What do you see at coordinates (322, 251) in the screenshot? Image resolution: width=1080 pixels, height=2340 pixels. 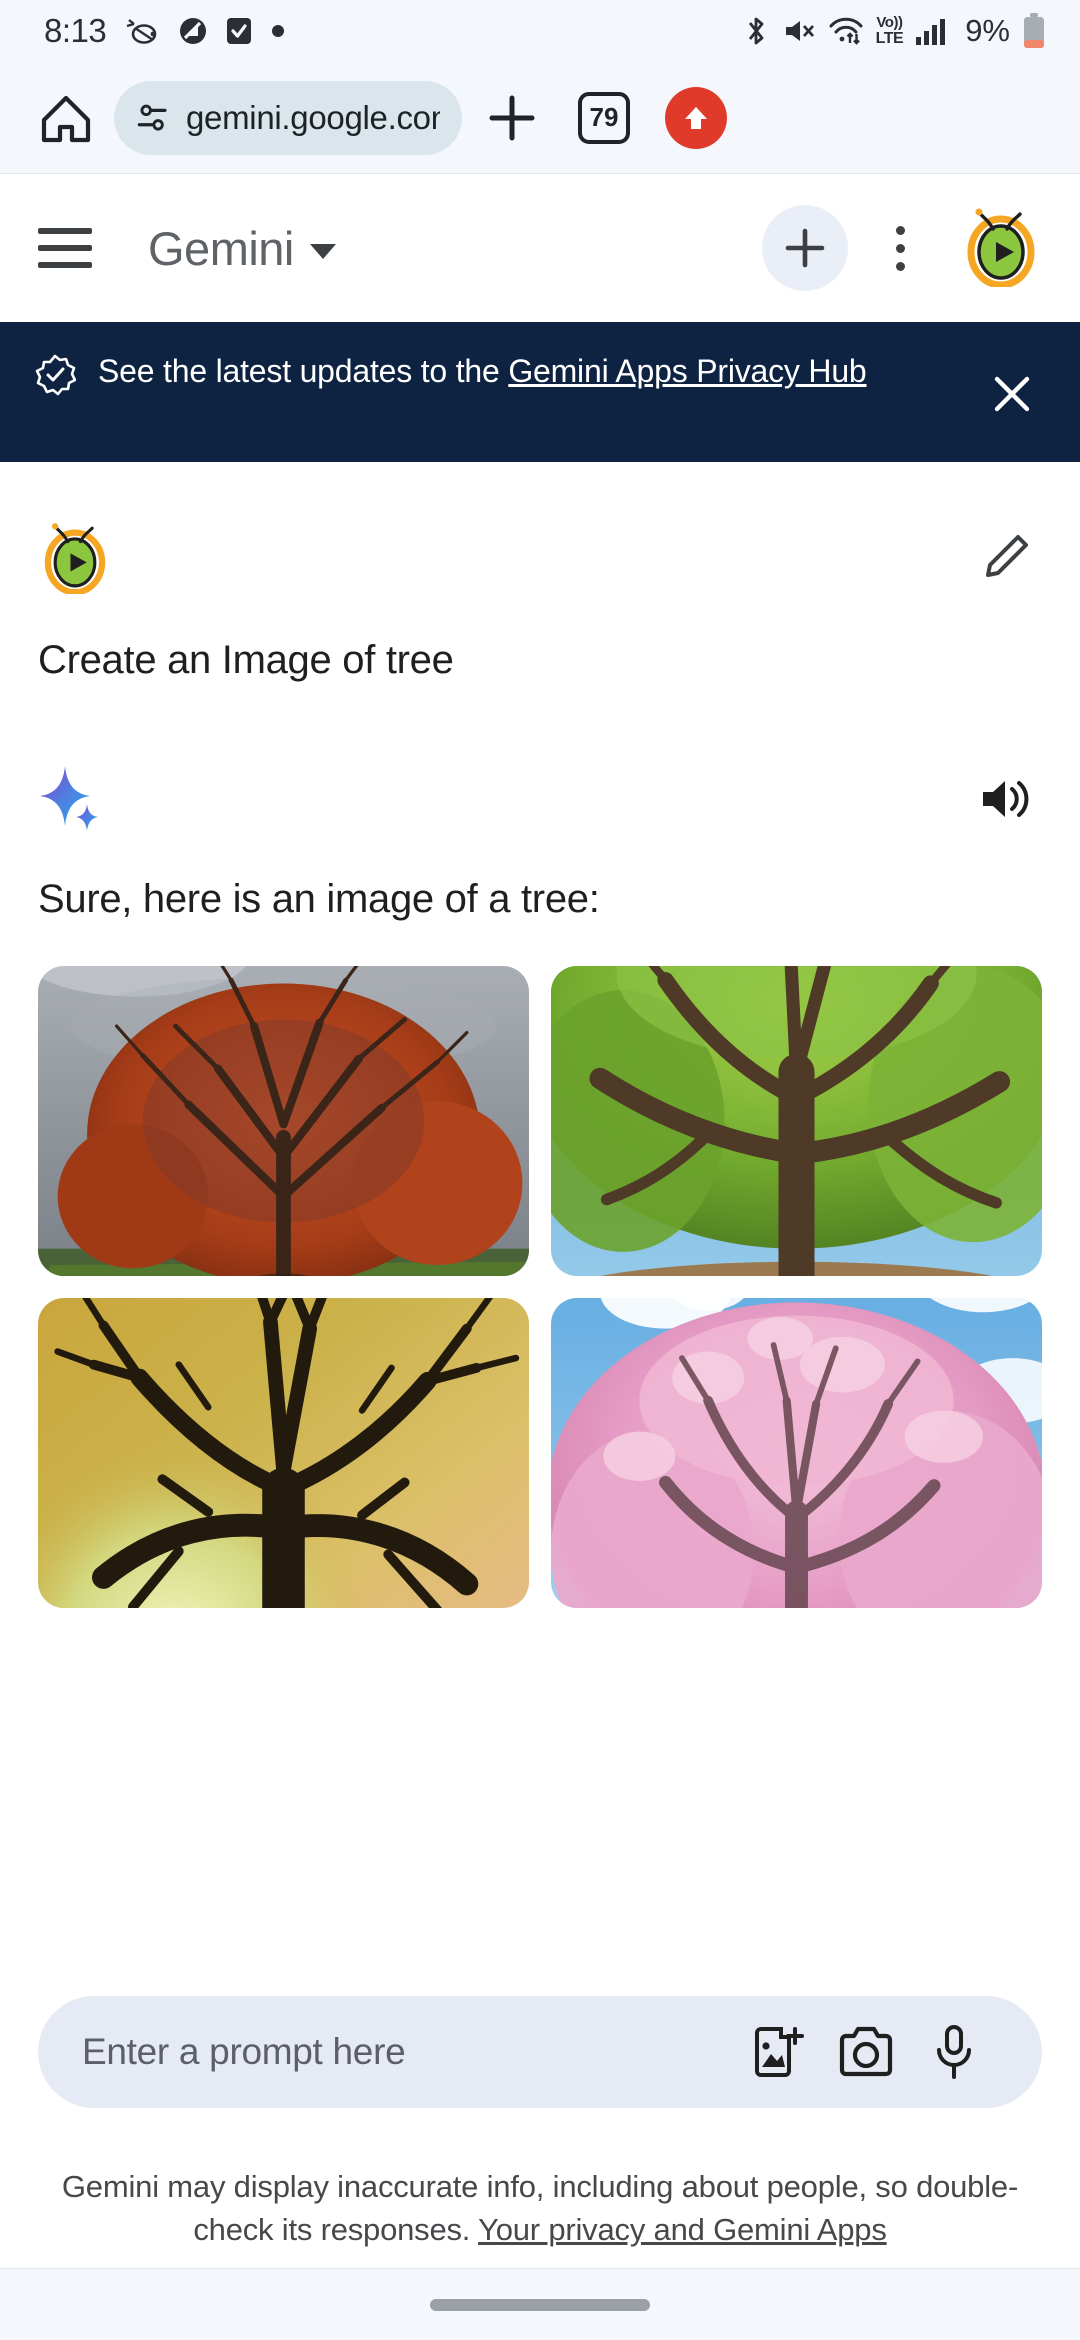 I see `chevron-down-icon` at bounding box center [322, 251].